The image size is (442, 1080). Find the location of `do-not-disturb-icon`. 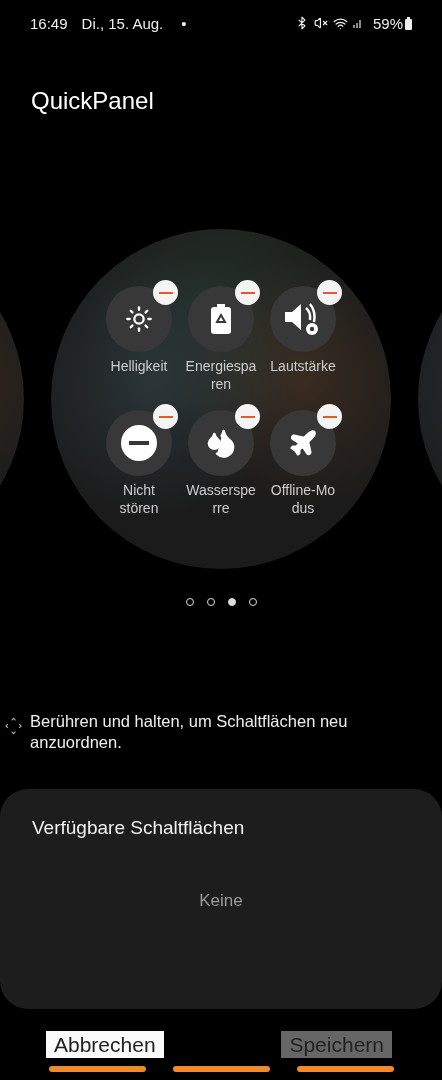

do-not-disturb-icon is located at coordinates (139, 443).